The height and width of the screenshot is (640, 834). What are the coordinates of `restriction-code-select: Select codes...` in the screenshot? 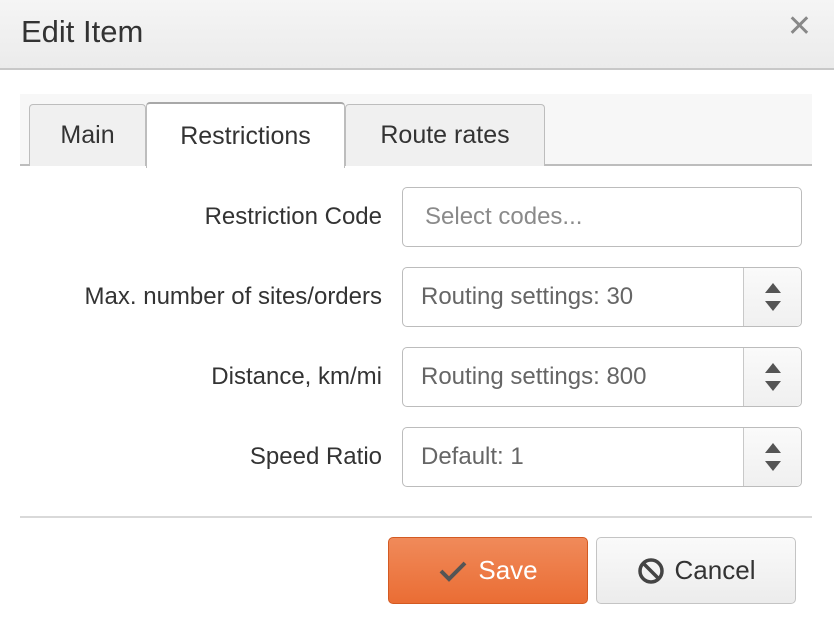 It's located at (602, 217).